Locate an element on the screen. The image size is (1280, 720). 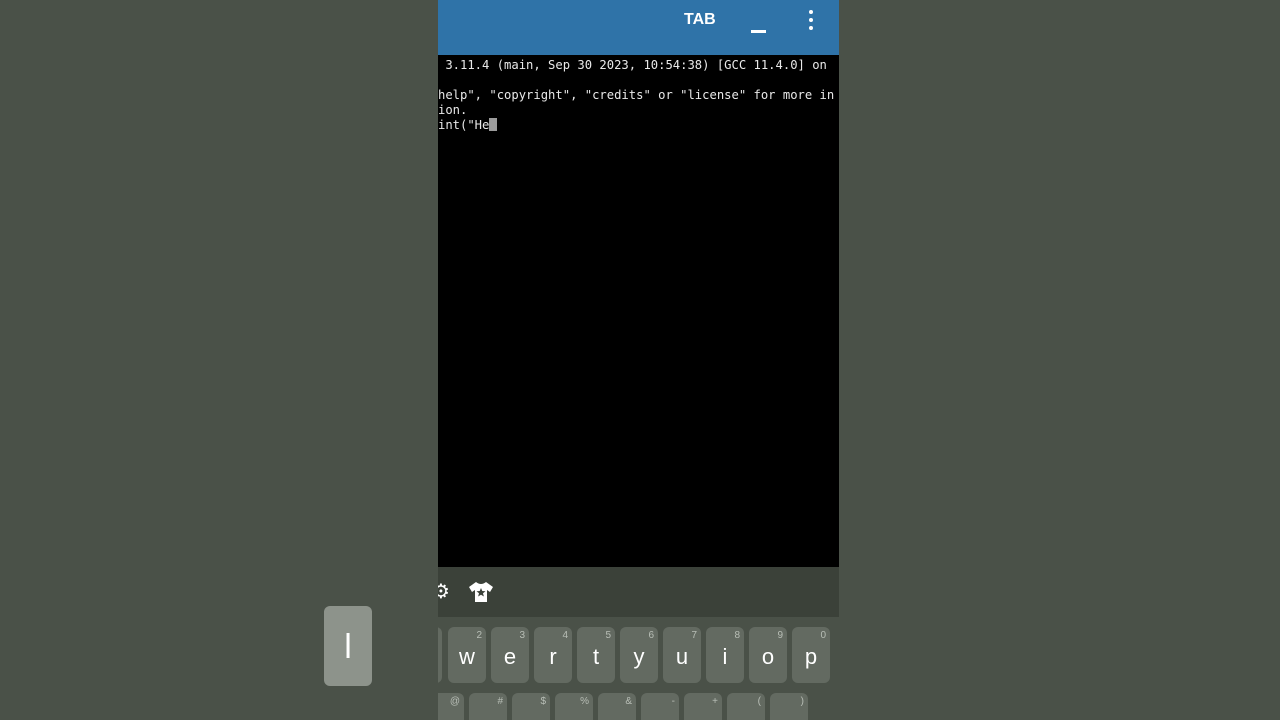
keyboard-key-row2: $ is located at coordinates (531, 706).